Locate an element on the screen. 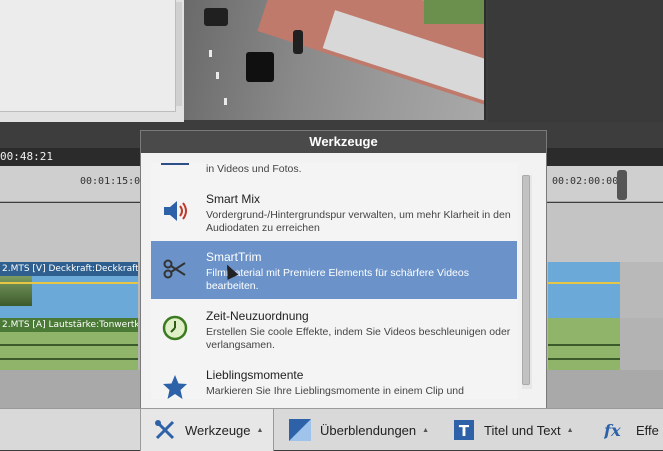  svg-text: T is located at coordinates (464, 431).